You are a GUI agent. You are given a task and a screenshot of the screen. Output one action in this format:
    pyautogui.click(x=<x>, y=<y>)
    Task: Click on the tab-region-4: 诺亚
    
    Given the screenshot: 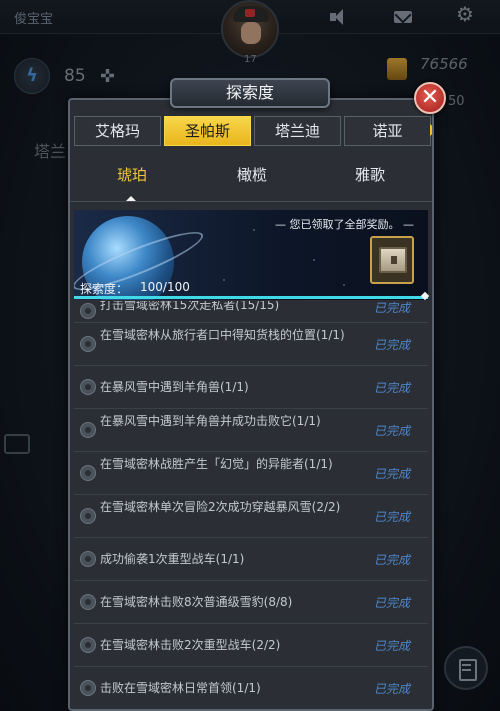 What is the action you would take?
    pyautogui.click(x=387, y=131)
    